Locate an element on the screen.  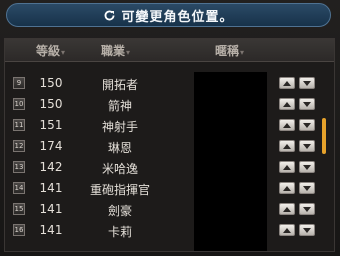
row-index-badge: 9 is located at coordinates (19, 83).